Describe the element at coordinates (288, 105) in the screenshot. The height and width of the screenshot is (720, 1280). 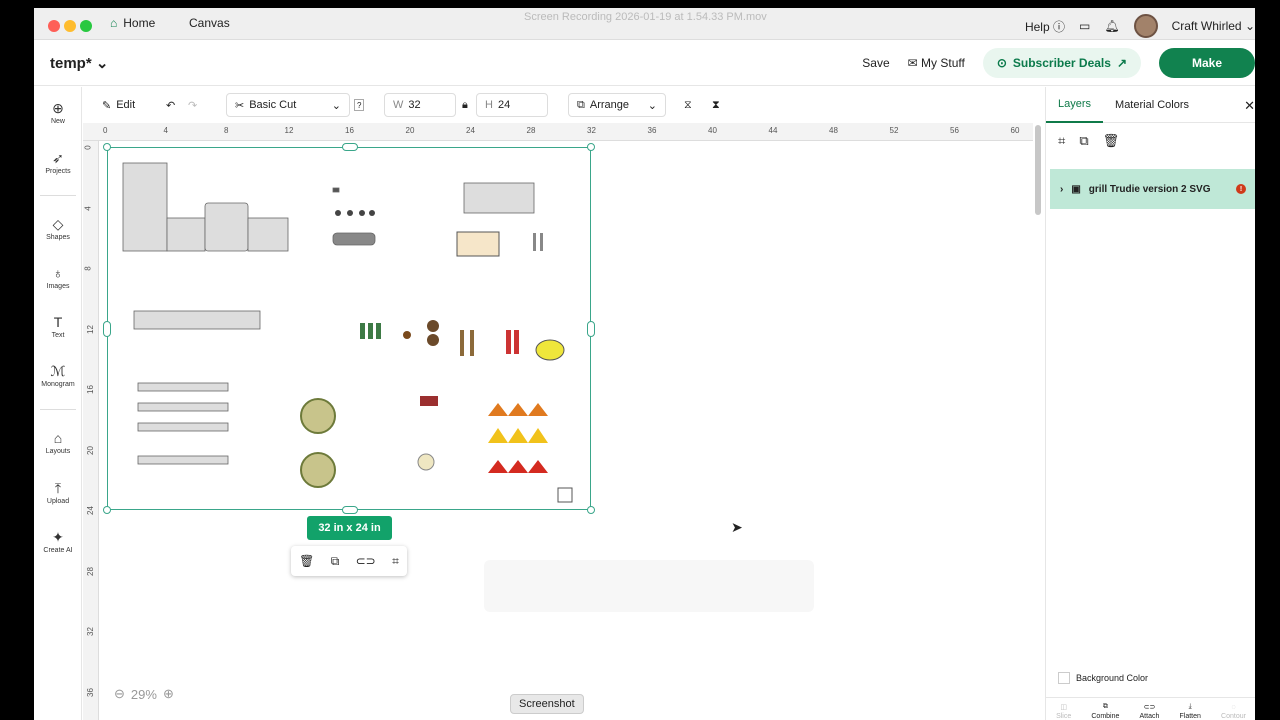
I see `operation-select: ✂ Basic Cut ⌄` at that location.